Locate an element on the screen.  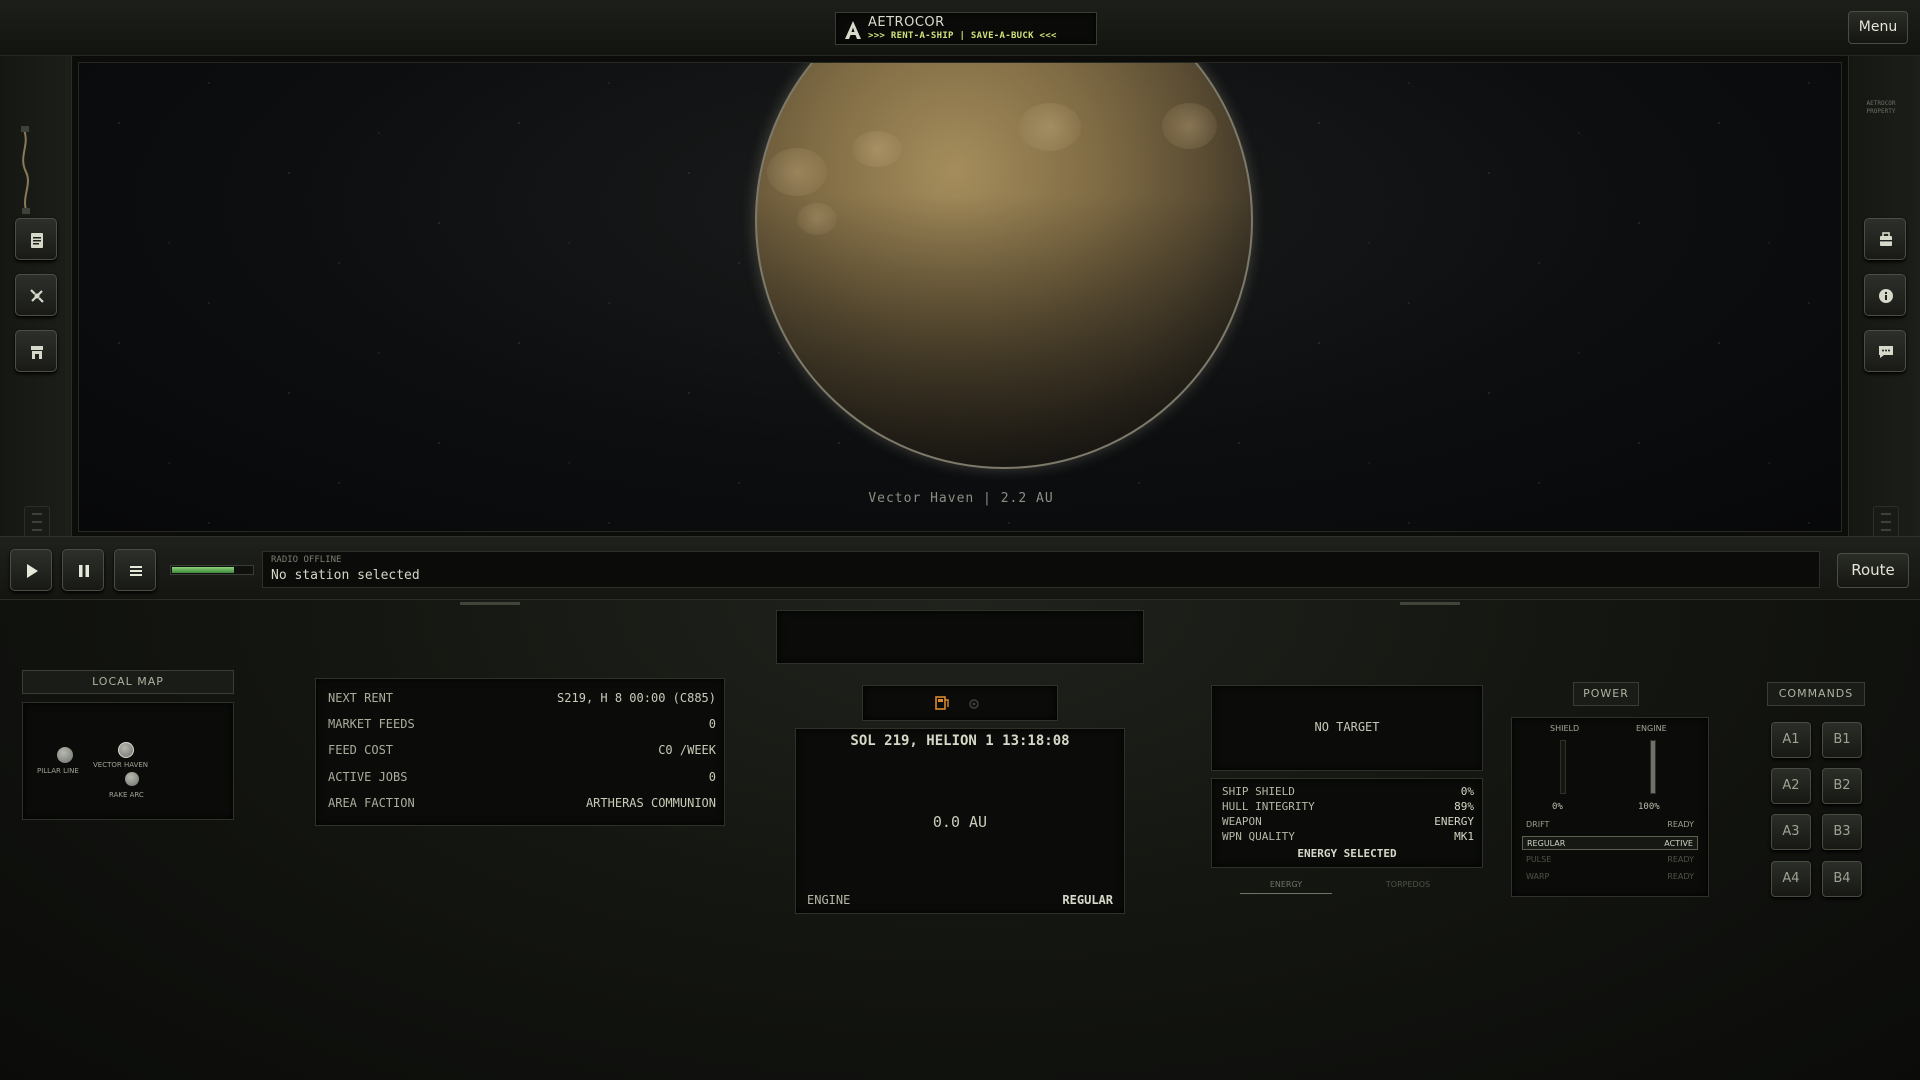
list-button is located at coordinates (135, 570).